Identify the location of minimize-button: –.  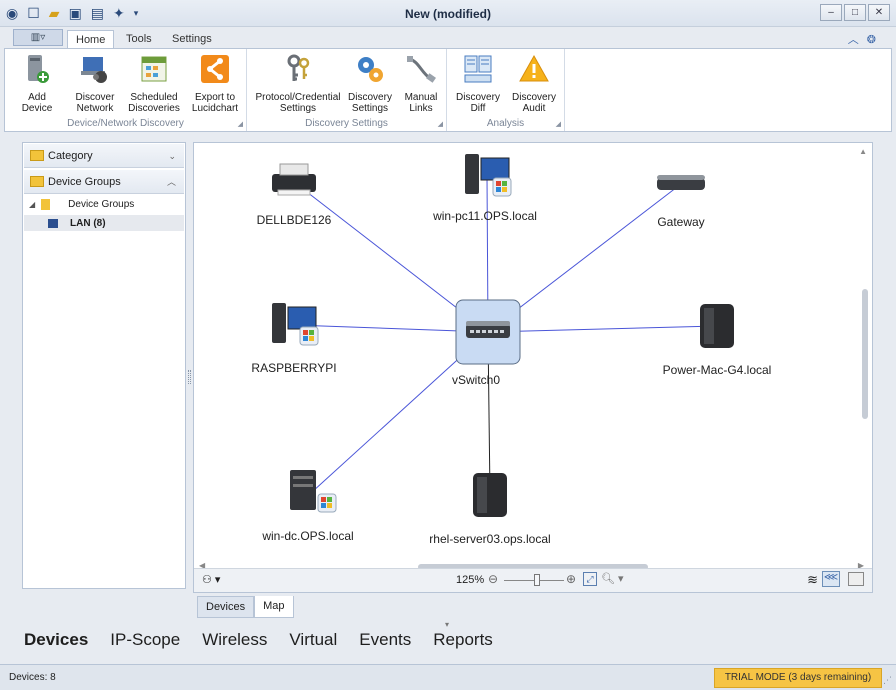
(831, 12).